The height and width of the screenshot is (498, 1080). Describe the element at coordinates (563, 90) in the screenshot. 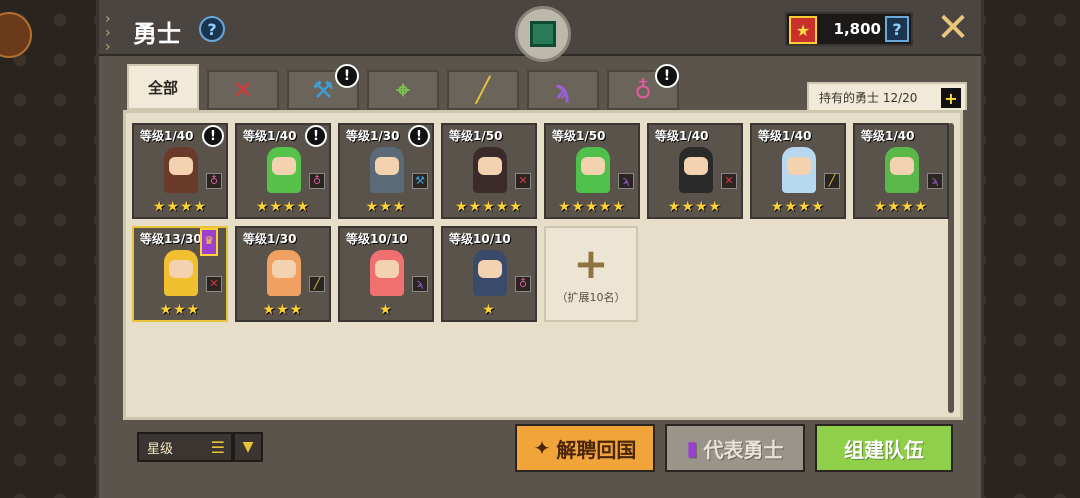

I see `tab-staff: ϡ` at that location.